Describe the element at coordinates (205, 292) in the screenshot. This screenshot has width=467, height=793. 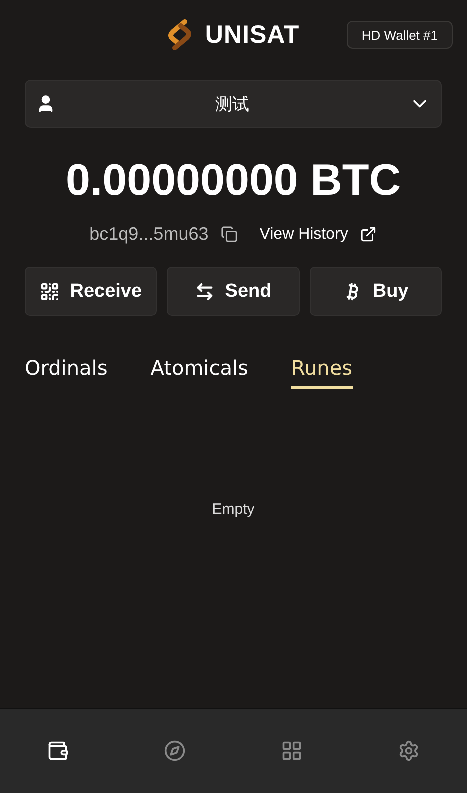
I see `arrows-icon` at that location.